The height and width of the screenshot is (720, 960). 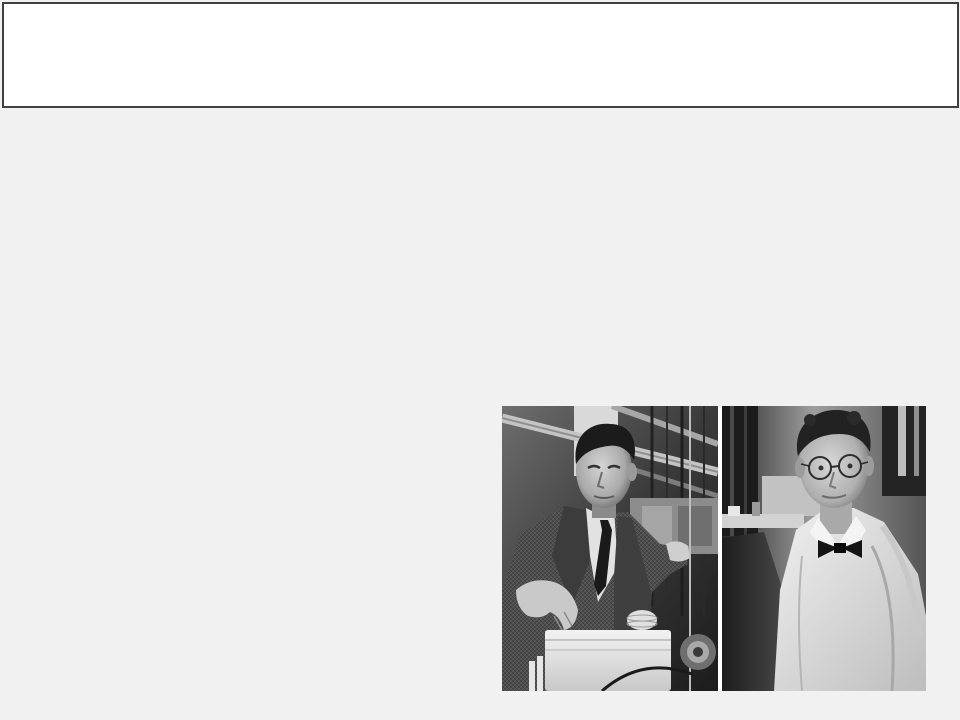 What do you see at coordinates (763, 521) in the screenshot?
I see `bench-equipment` at bounding box center [763, 521].